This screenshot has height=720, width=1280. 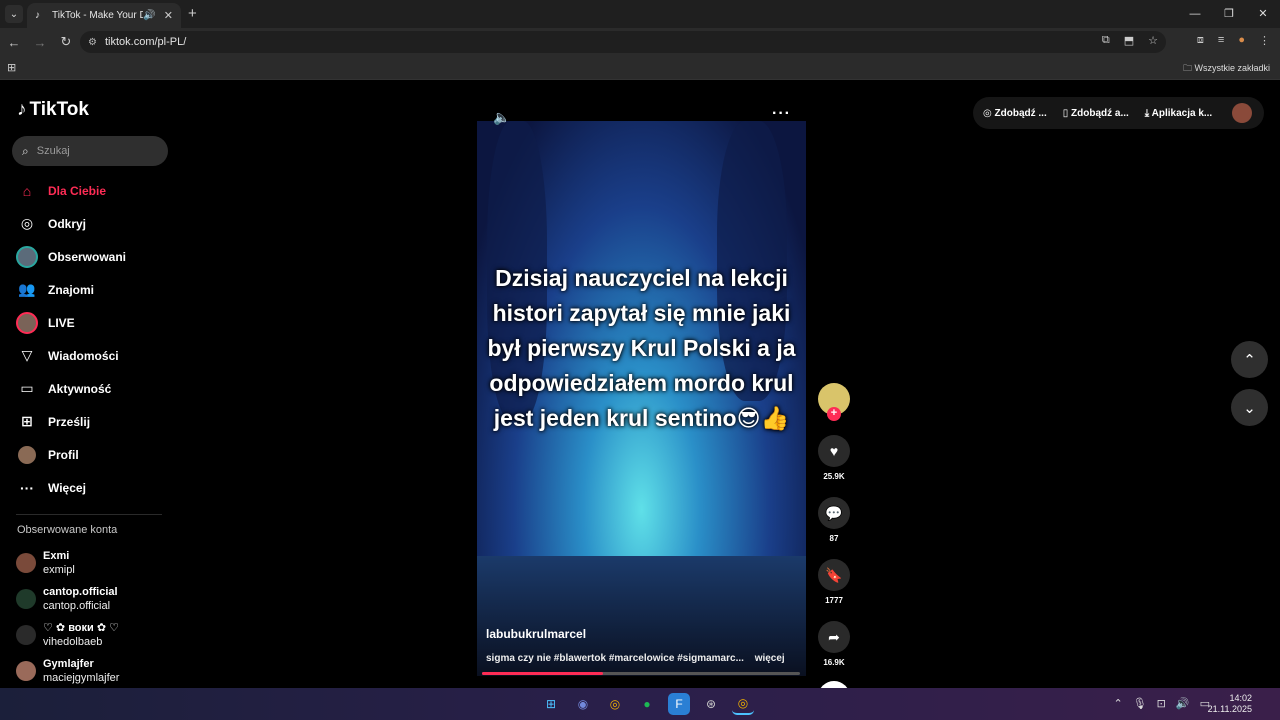 What do you see at coordinates (1161, 703) in the screenshot?
I see `network-icon: ⊡` at bounding box center [1161, 703].